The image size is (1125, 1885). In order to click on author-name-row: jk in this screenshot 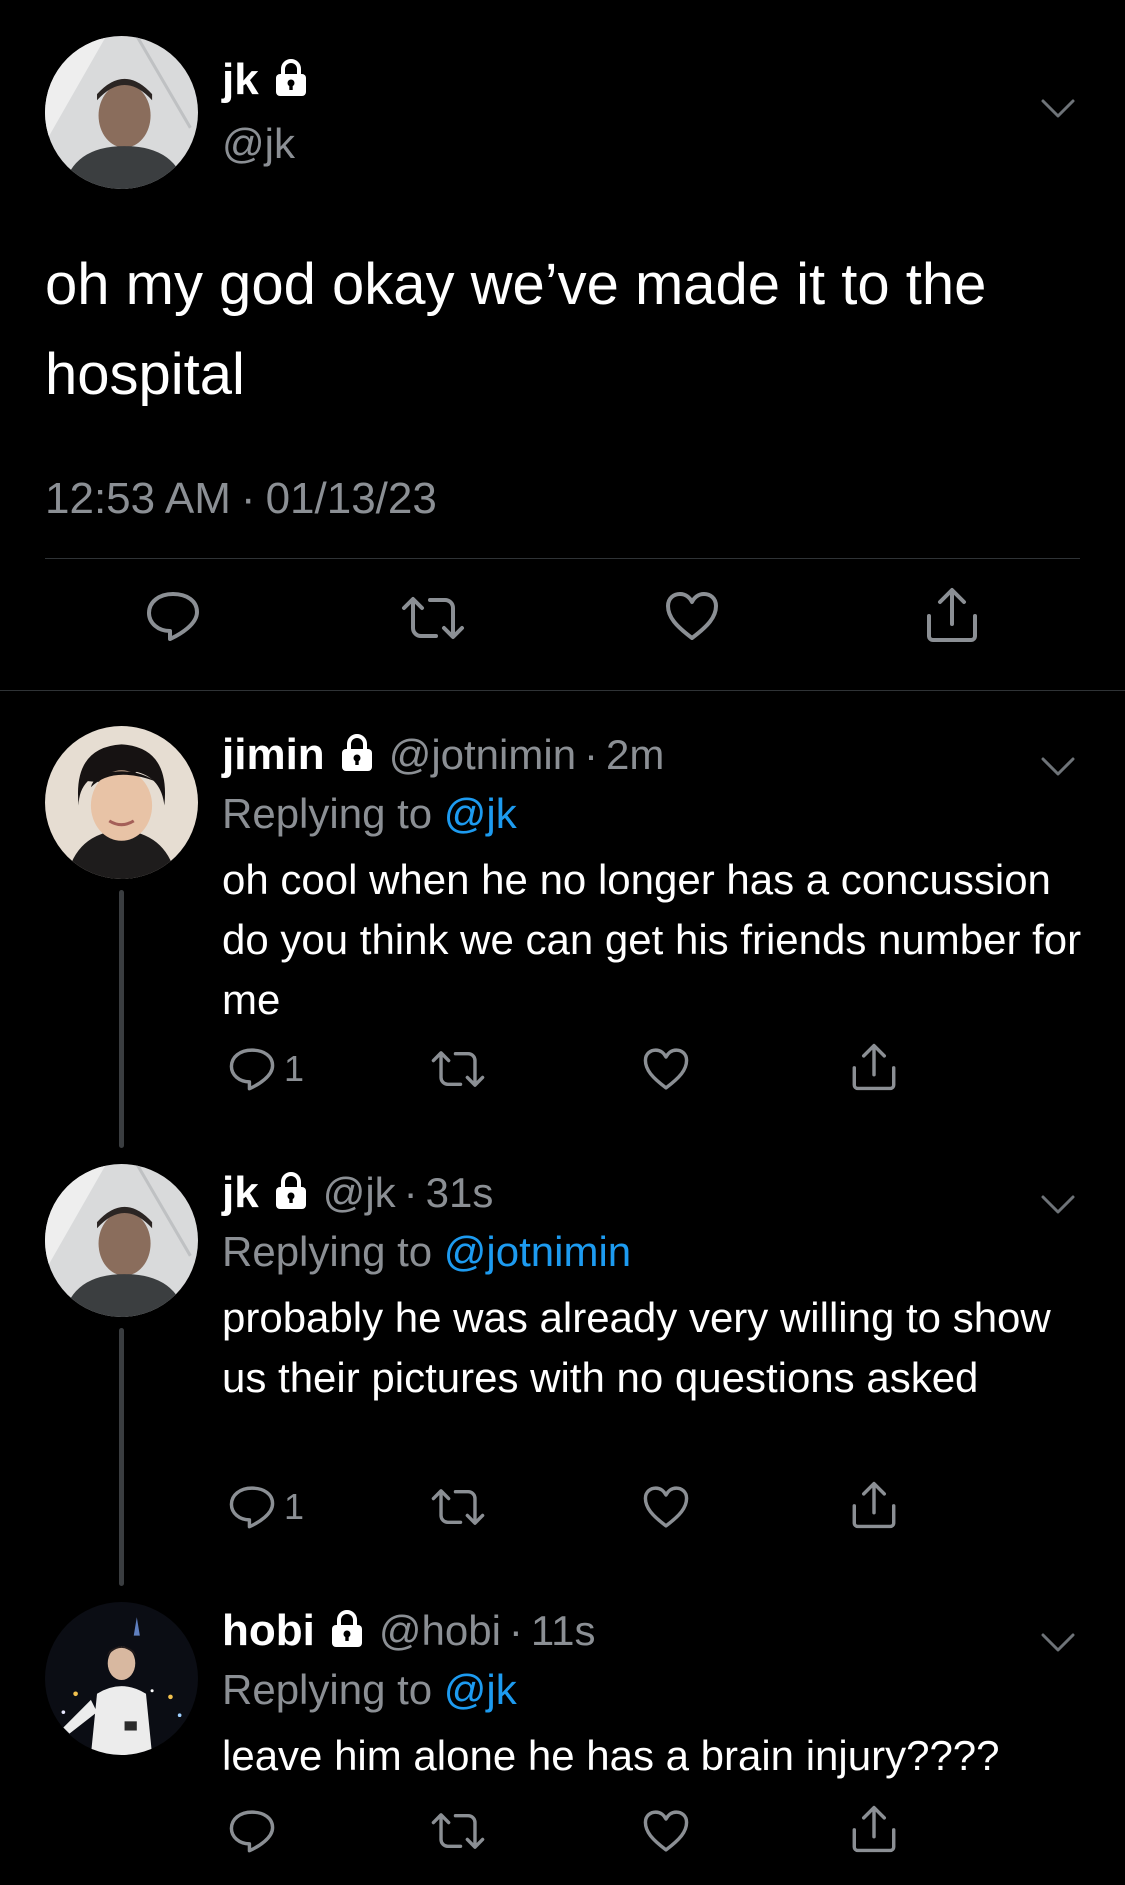, I will do `click(265, 80)`.